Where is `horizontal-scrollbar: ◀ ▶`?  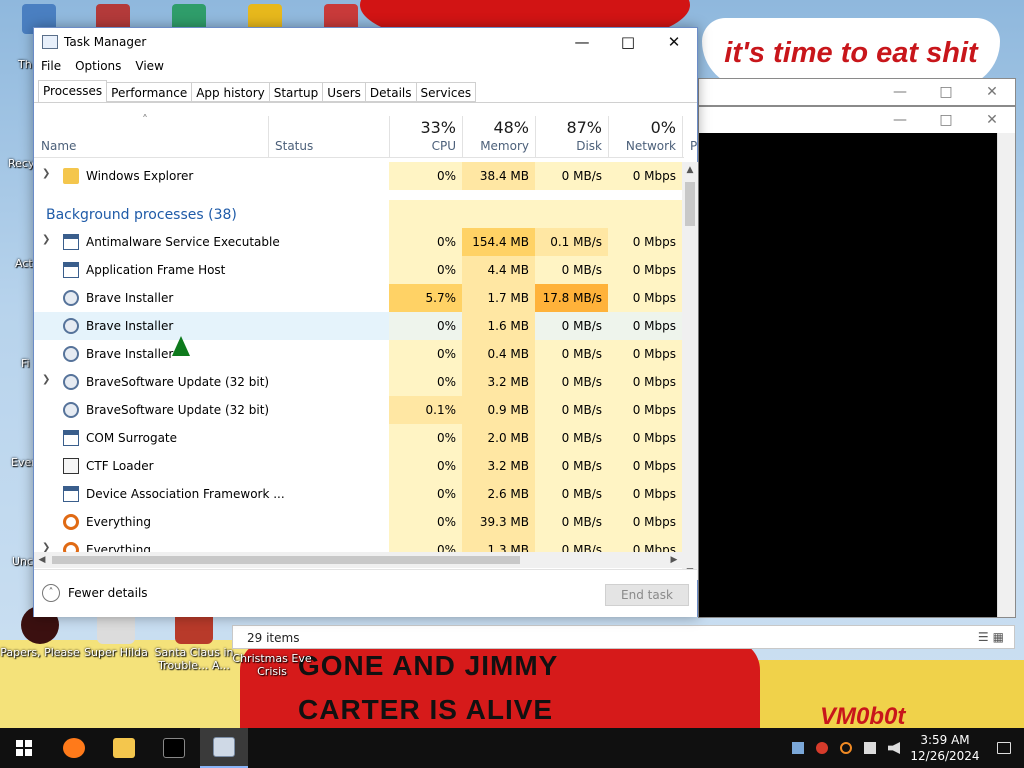
horizontal-scrollbar: ◀ ▶ is located at coordinates (358, 560).